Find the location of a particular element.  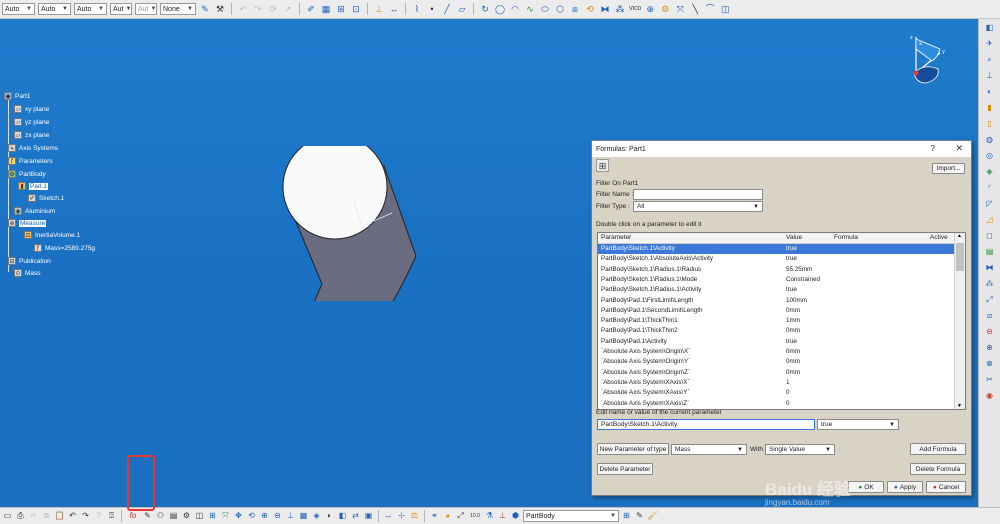

render-style-combo: None ▼ is located at coordinates (178, 9).